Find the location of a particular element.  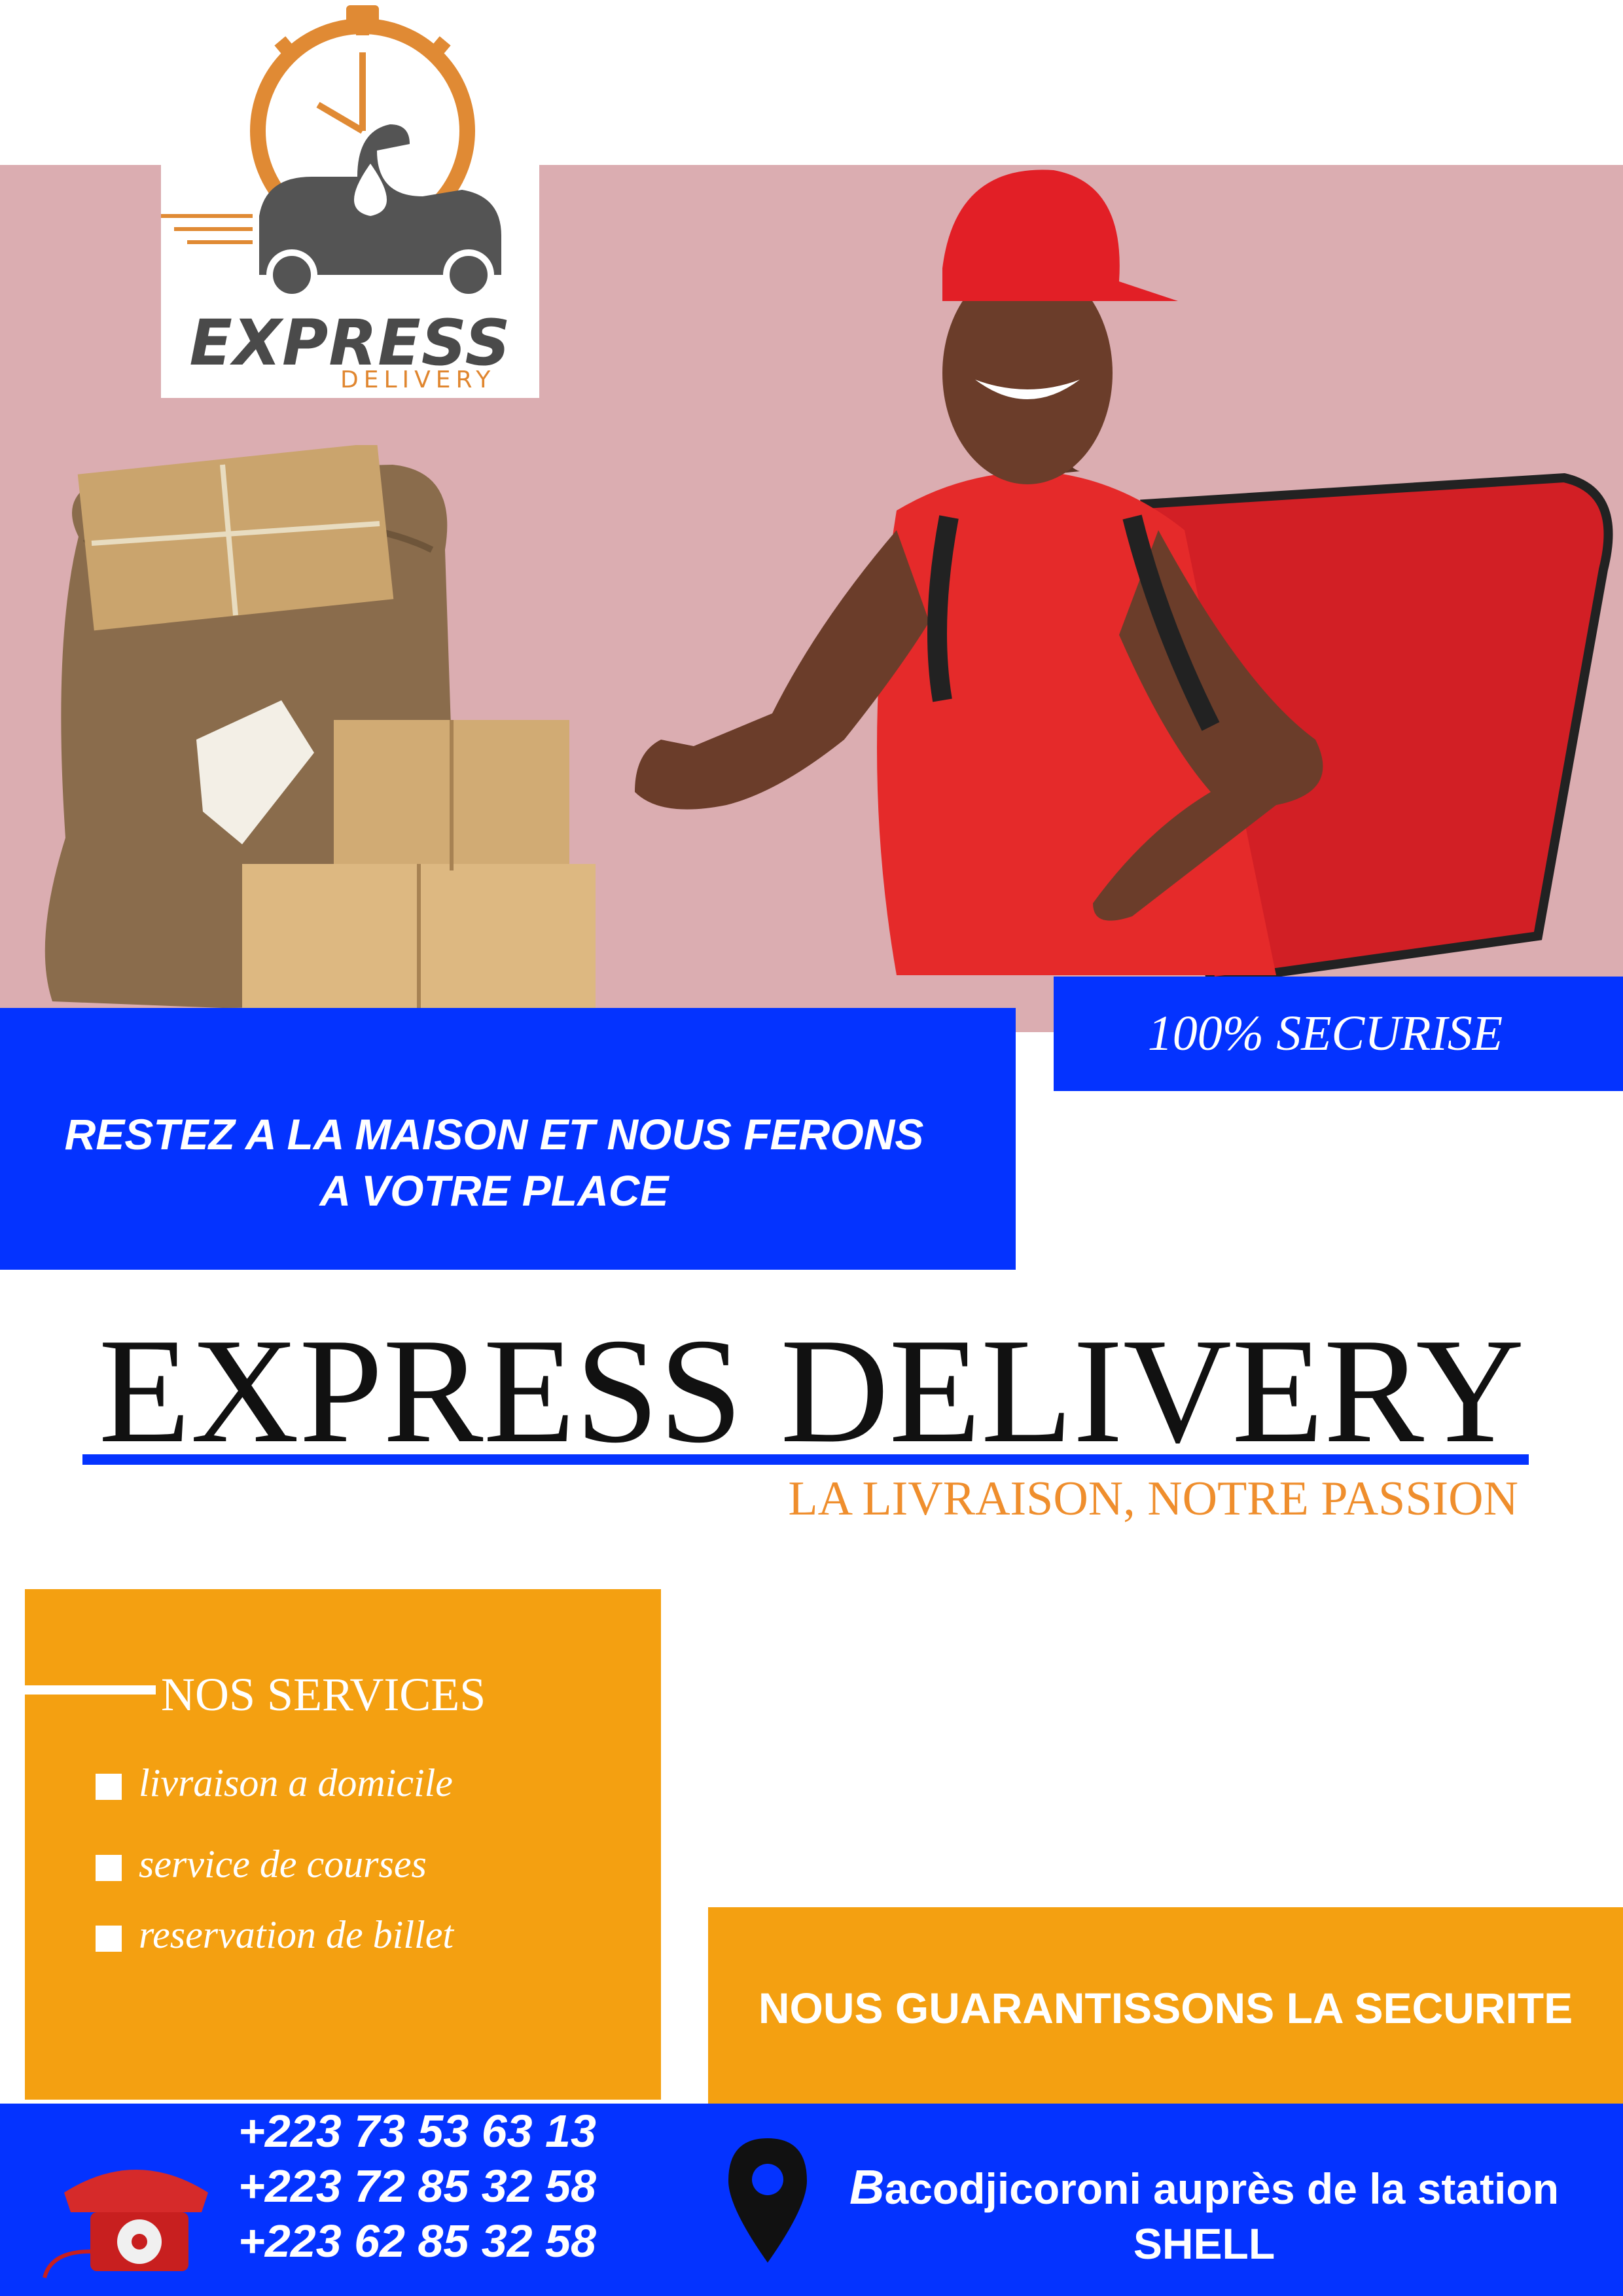

service-item-label: service de courses is located at coordinates (283, 1864).